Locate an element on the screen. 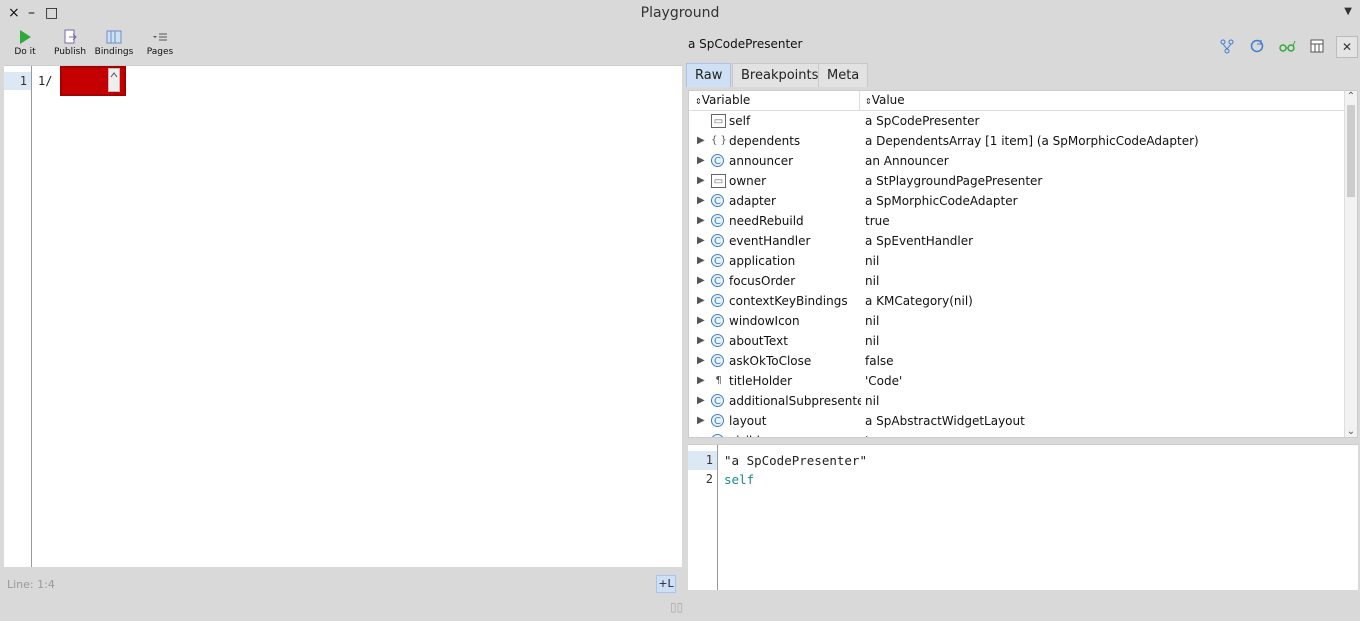 The width and height of the screenshot is (1360, 621). publish-button: Publish is located at coordinates (70, 42).